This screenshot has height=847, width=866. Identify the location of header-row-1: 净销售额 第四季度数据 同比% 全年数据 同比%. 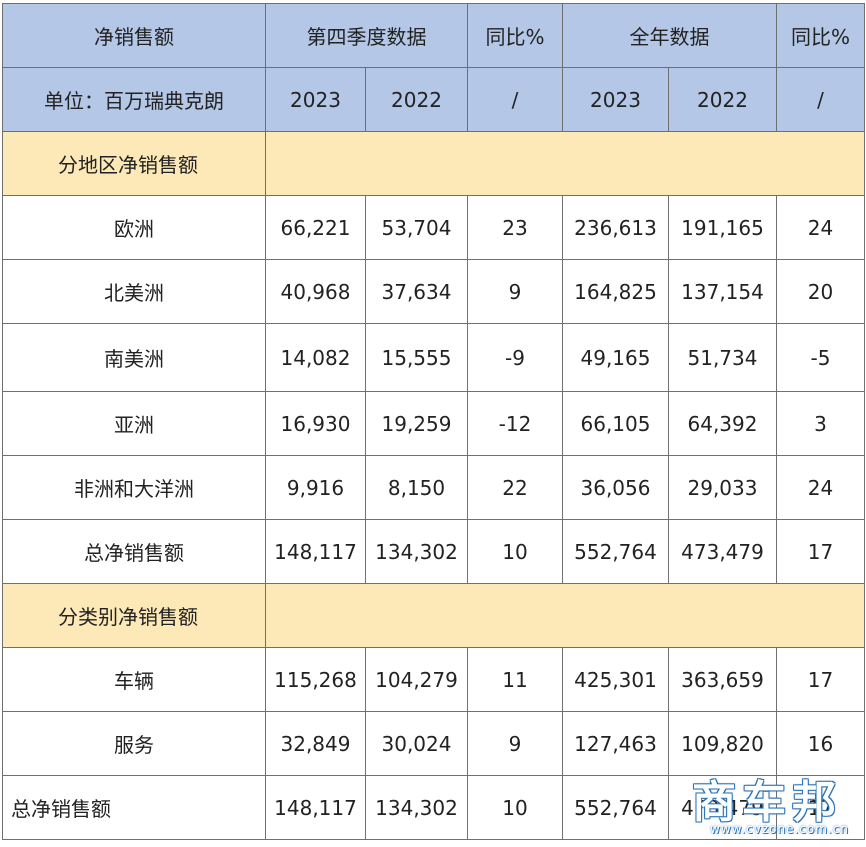
(433, 35).